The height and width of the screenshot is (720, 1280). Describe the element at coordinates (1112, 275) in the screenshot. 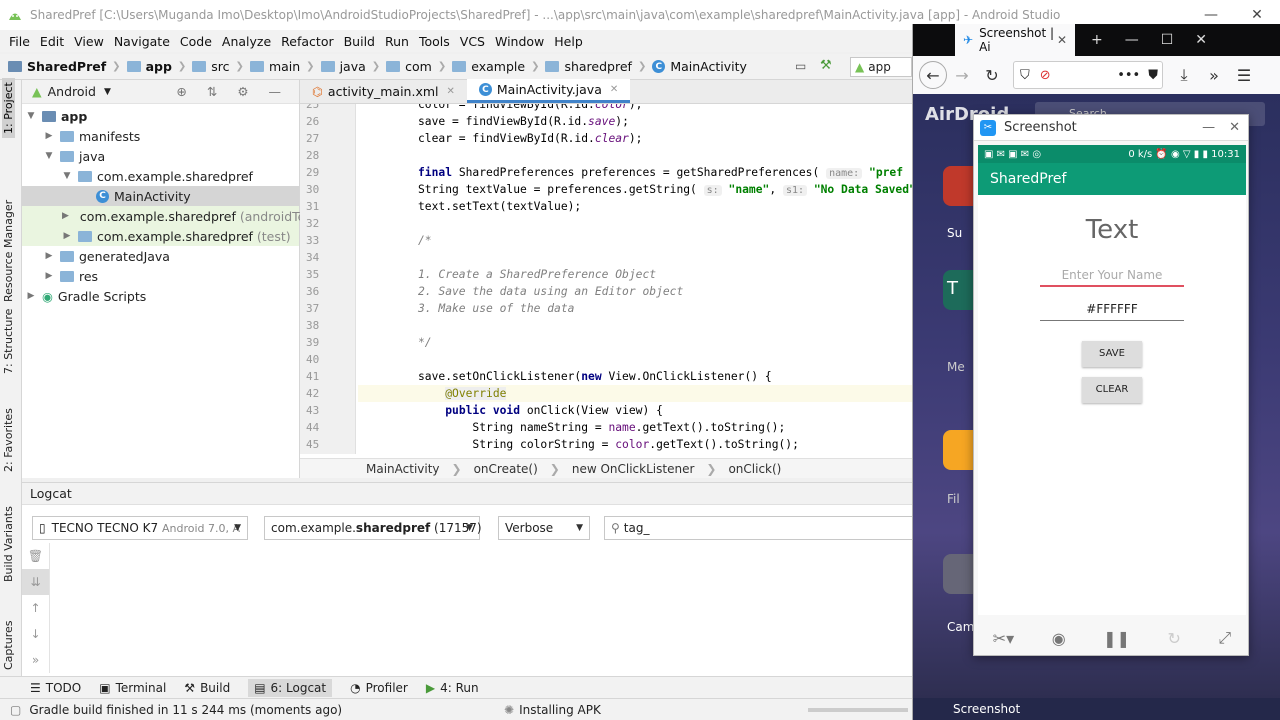

I see `name-input: Enter Your Name` at that location.